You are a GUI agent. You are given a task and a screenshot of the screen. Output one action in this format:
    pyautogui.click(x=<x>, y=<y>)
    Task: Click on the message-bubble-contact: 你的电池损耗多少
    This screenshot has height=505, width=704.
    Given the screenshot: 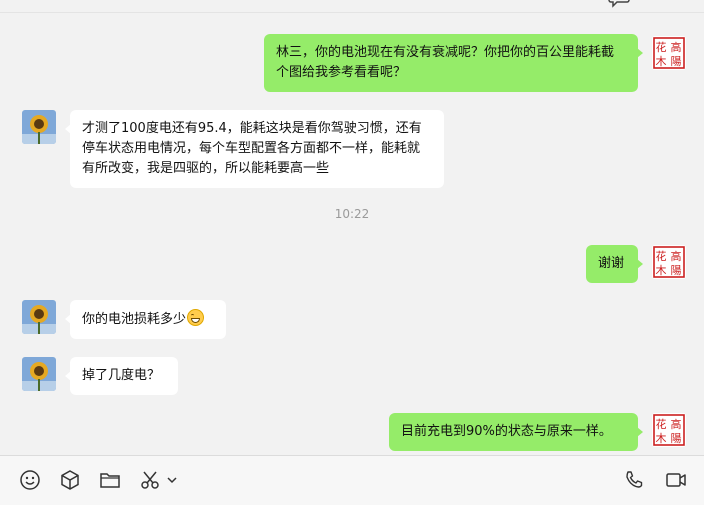 What is the action you would take?
    pyautogui.click(x=145, y=319)
    